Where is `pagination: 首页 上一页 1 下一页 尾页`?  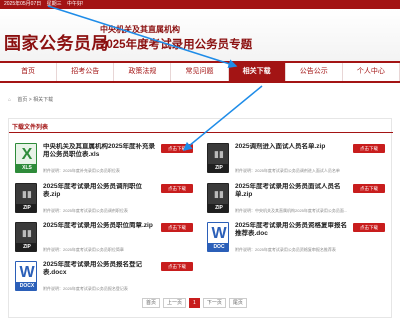
pagination: 首页 上一页 1 下一页 尾页 is located at coordinates (194, 303).